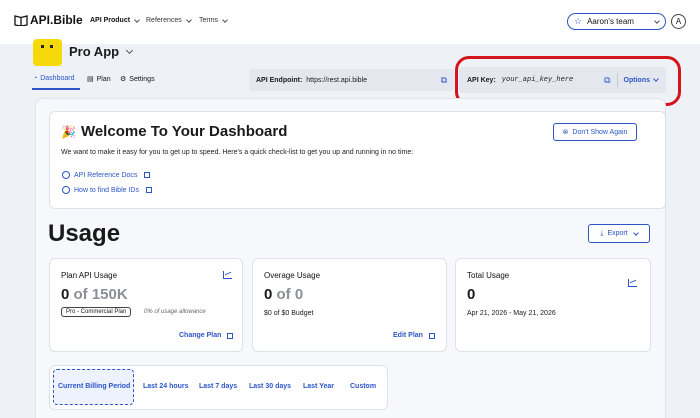 This screenshot has width=700, height=418. What do you see at coordinates (578, 21) in the screenshot?
I see `star-icon: ☆` at bounding box center [578, 21].